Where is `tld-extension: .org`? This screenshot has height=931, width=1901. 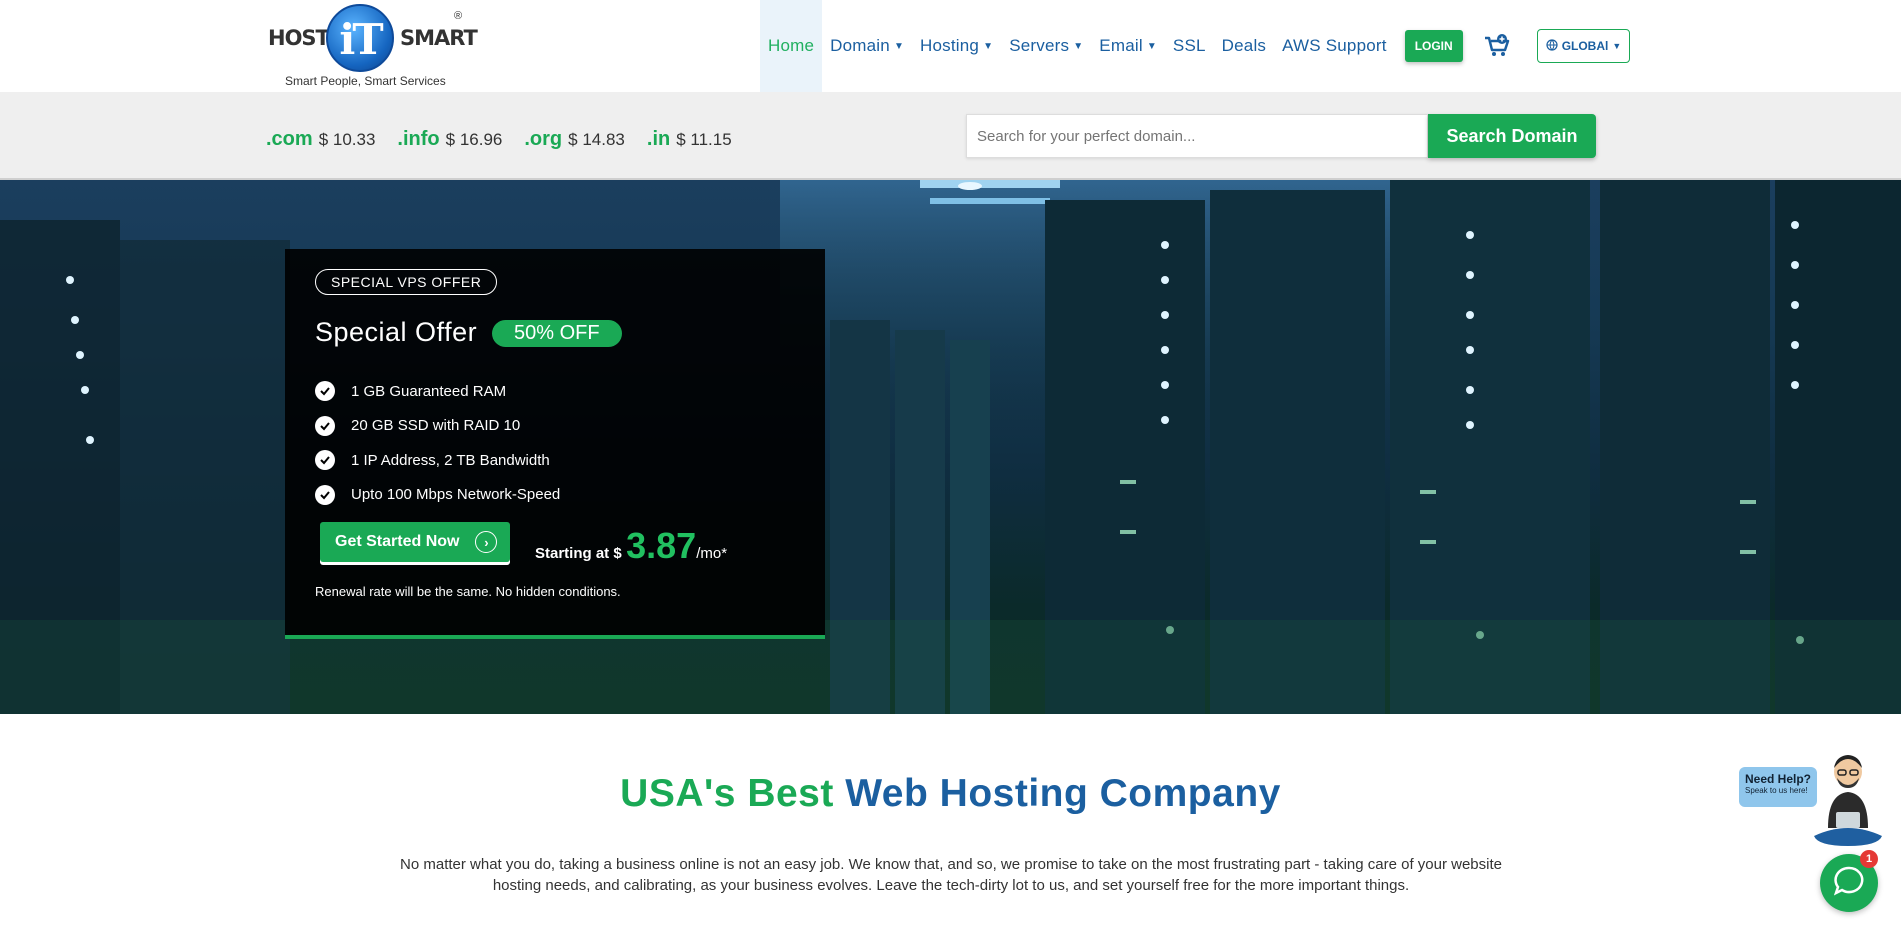
tld-extension: .org is located at coordinates (543, 139).